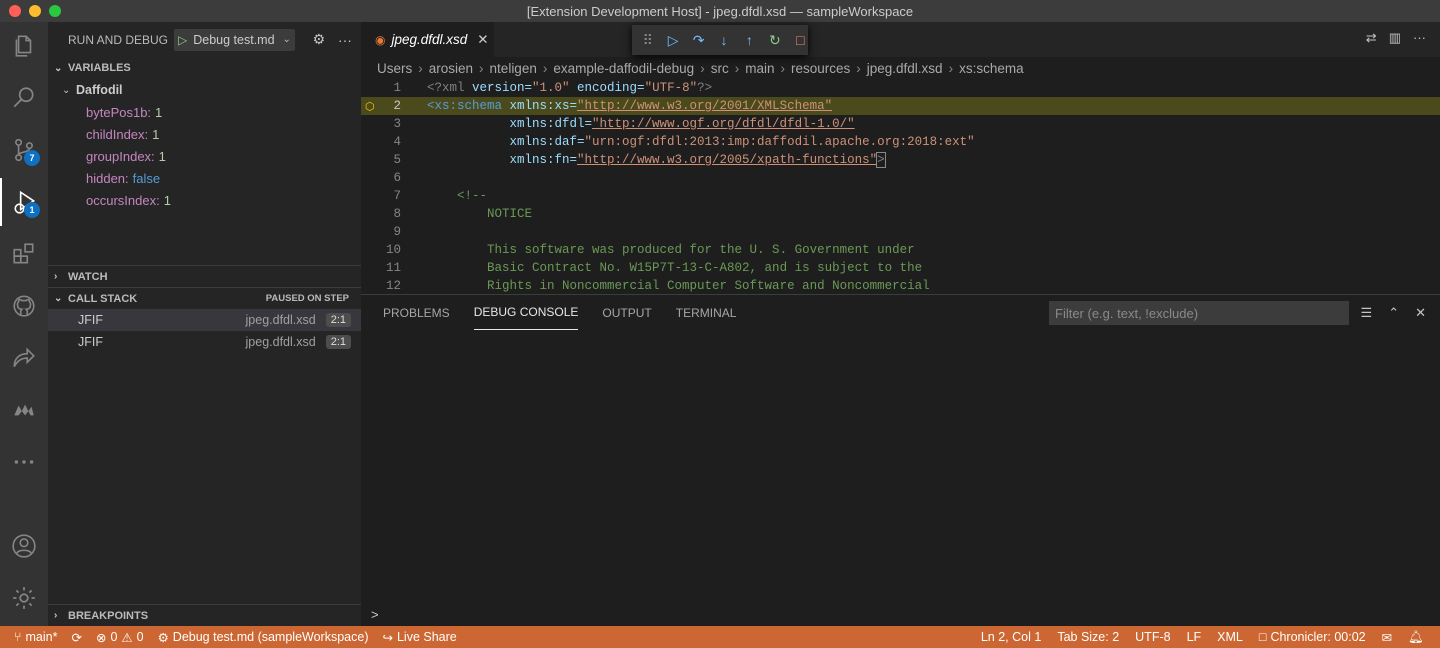 The height and width of the screenshot is (648, 1440). Describe the element at coordinates (287, 39) in the screenshot. I see `chevron-down-icon: ⌄` at that location.